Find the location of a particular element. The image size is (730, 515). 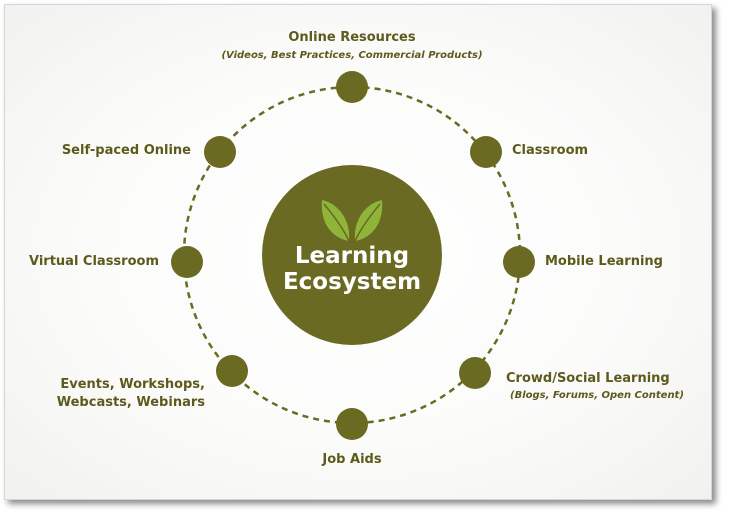

events-label-line2: Webcasts, Webinars is located at coordinates (130, 402).